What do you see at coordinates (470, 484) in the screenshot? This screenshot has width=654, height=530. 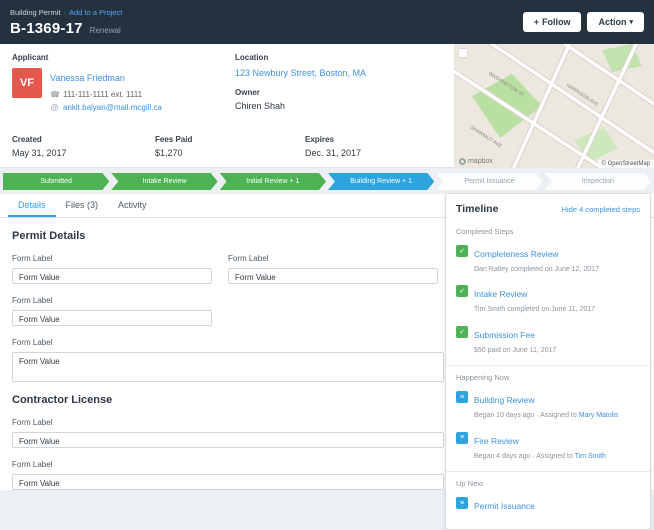 I see `up-next-heading: Up Next` at bounding box center [470, 484].